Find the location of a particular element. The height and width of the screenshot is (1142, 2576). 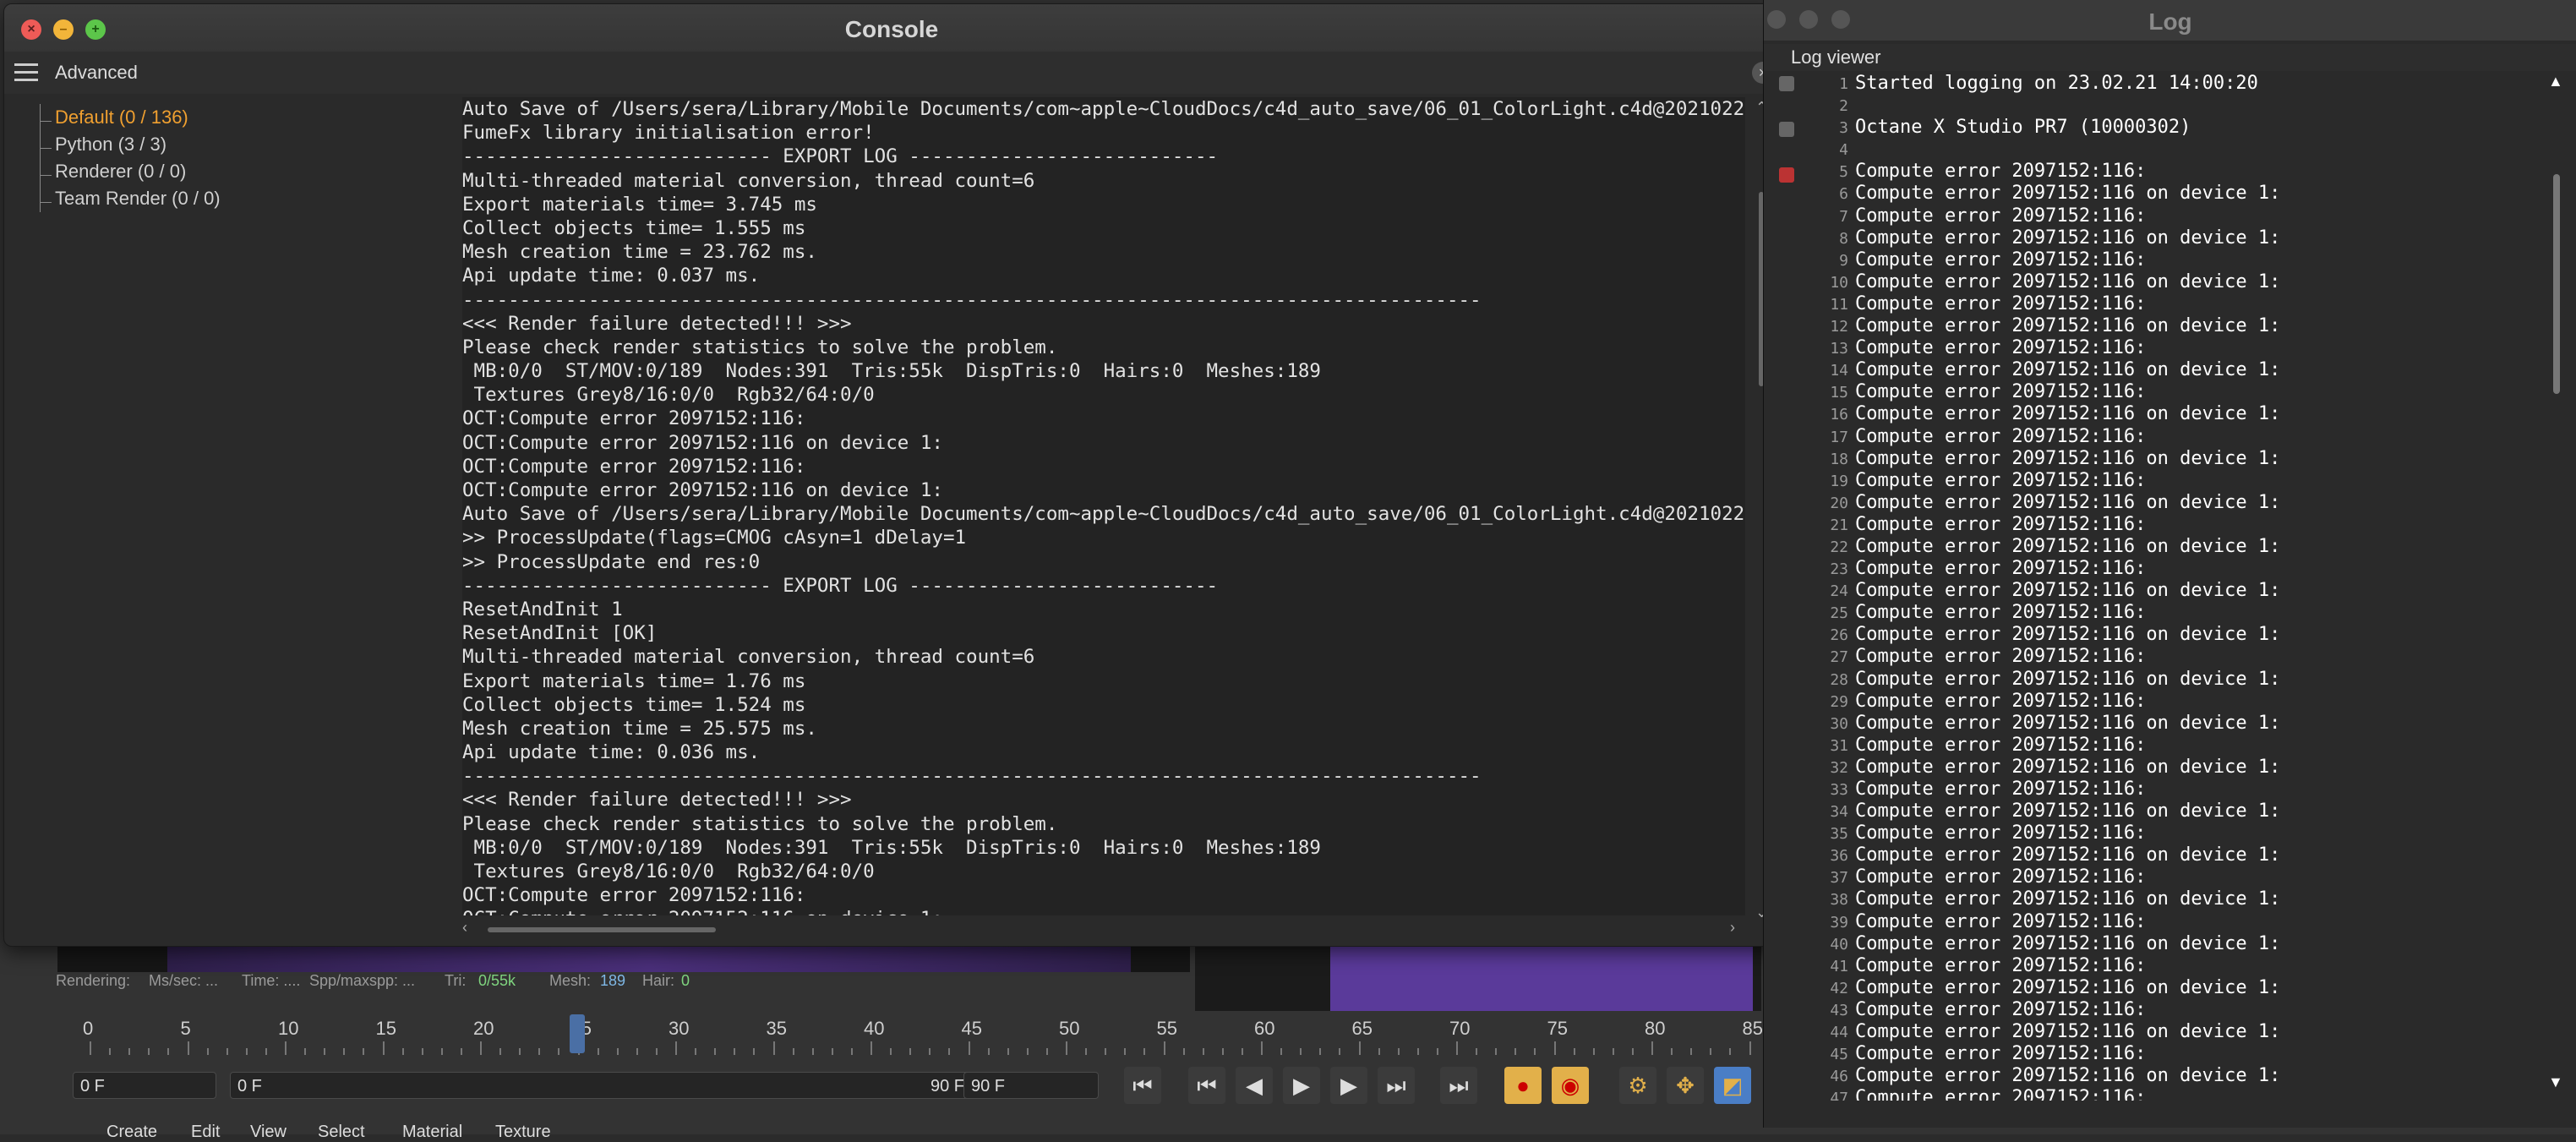

save-log-icon is located at coordinates (1786, 83).